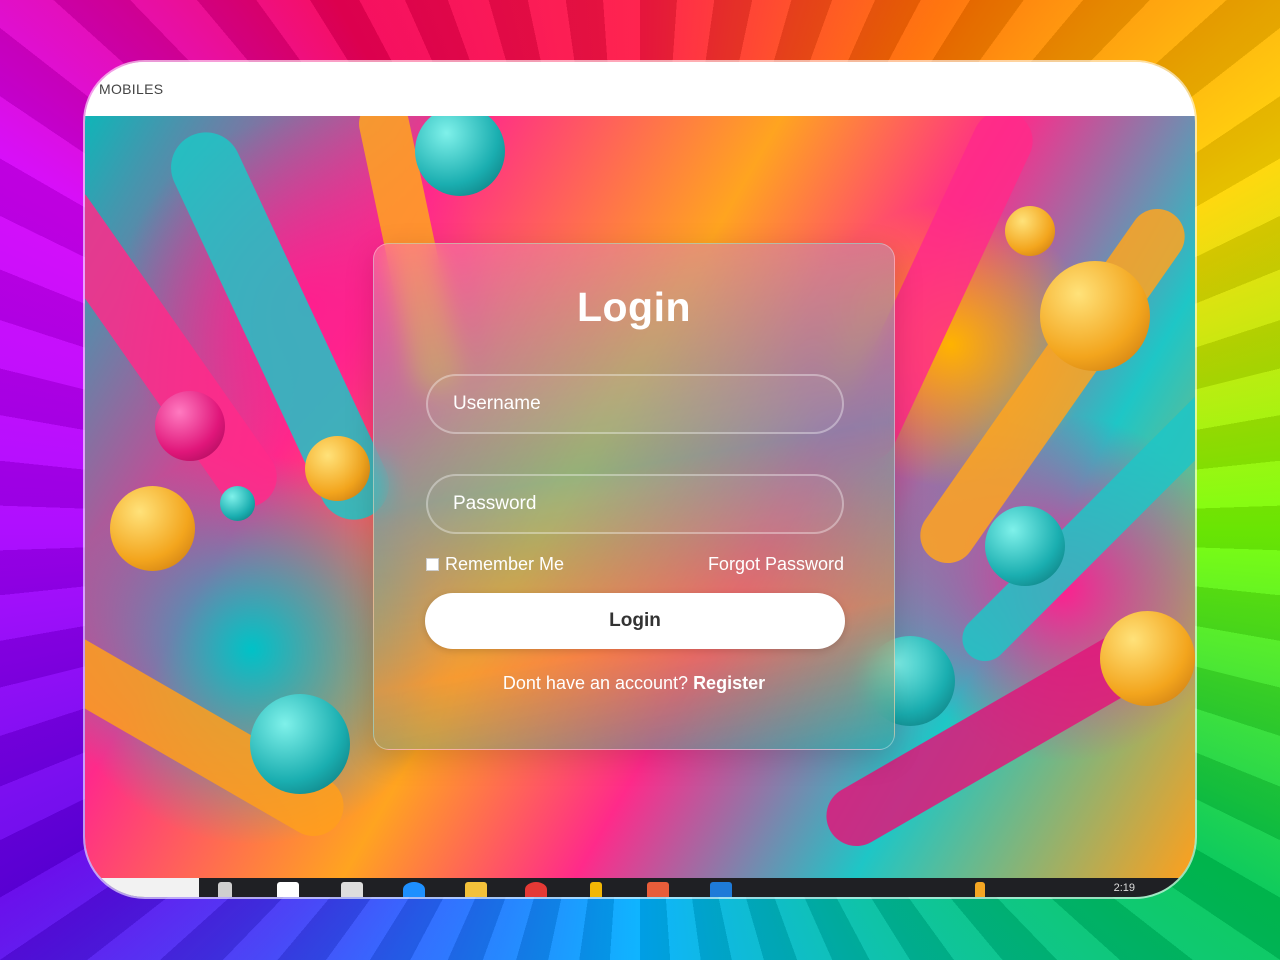  What do you see at coordinates (142, 887) in the screenshot?
I see `taskbar-search-area` at bounding box center [142, 887].